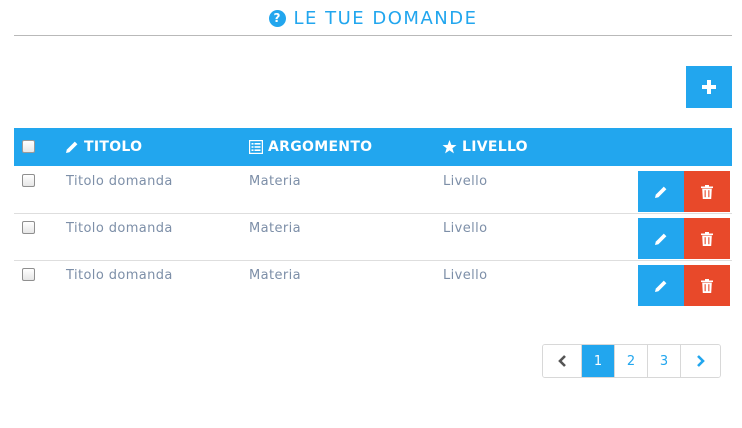  Describe the element at coordinates (320, 147) in the screenshot. I see `column-label: ARGOMENTO` at that location.